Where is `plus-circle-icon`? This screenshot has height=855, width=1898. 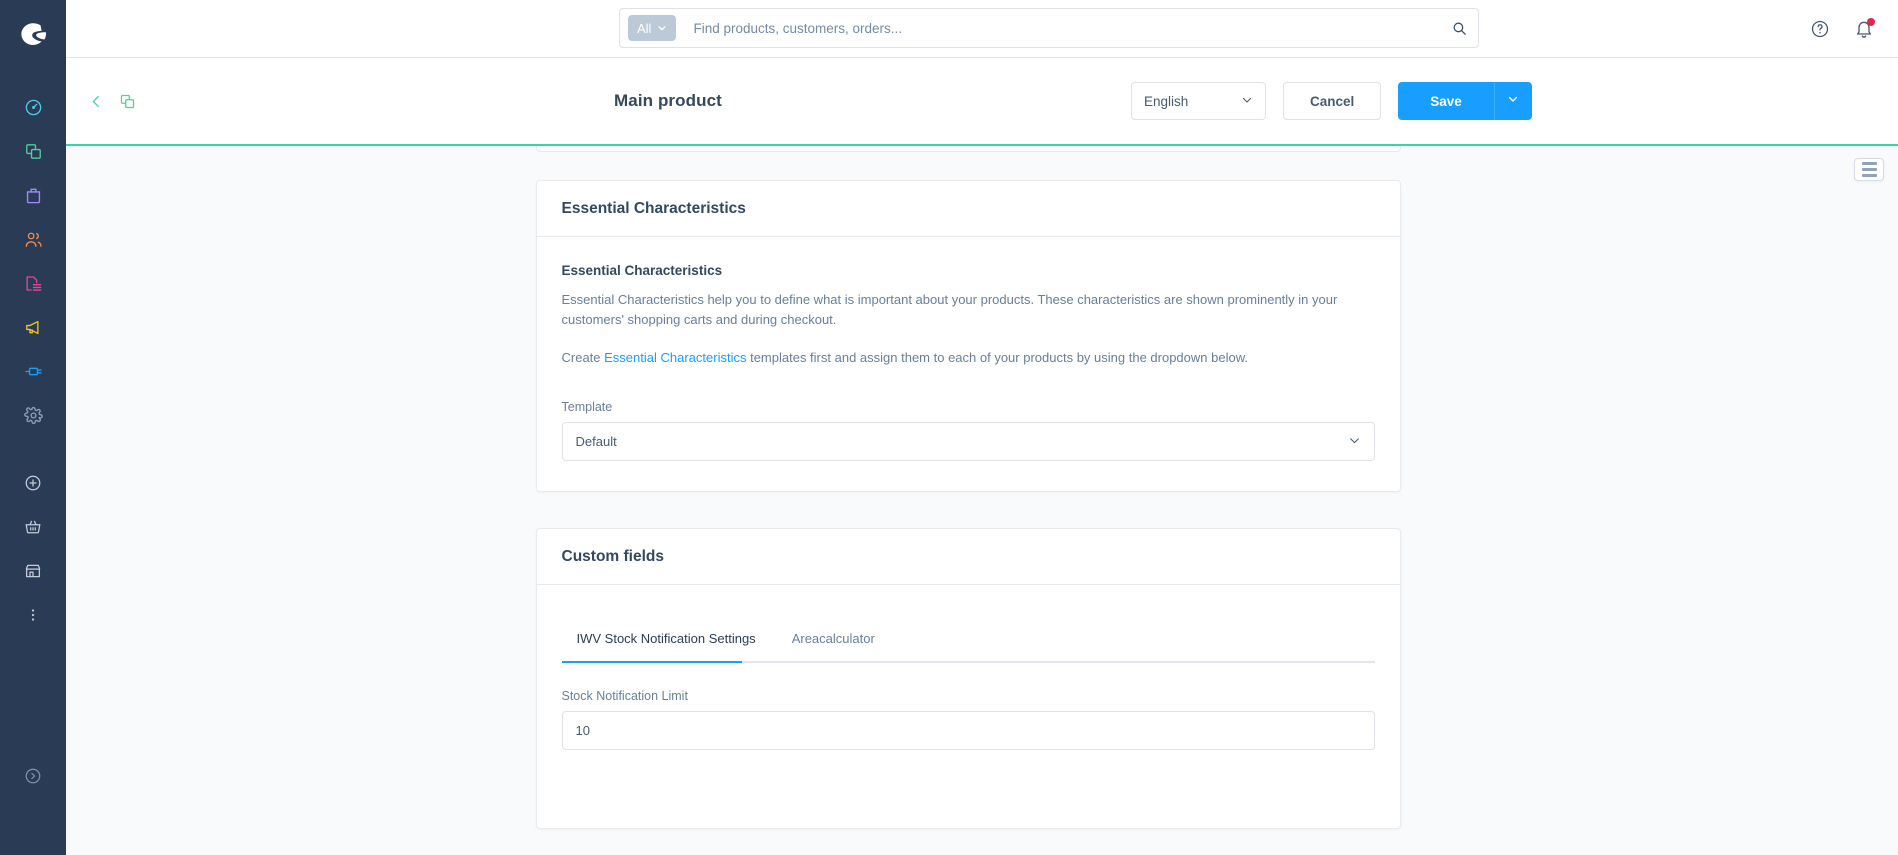 plus-circle-icon is located at coordinates (33, 483).